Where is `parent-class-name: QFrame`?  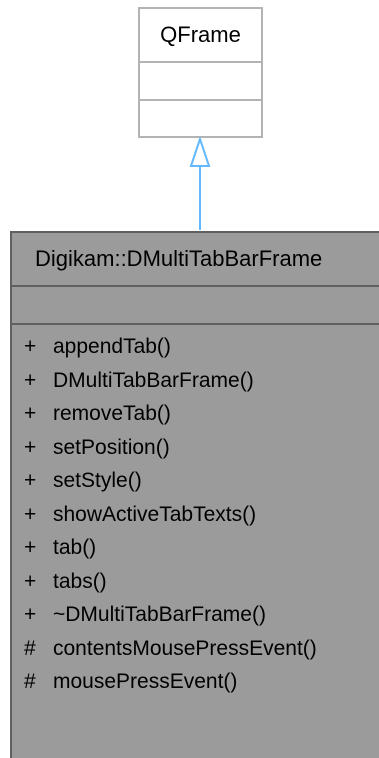
parent-class-name: QFrame is located at coordinates (200, 36).